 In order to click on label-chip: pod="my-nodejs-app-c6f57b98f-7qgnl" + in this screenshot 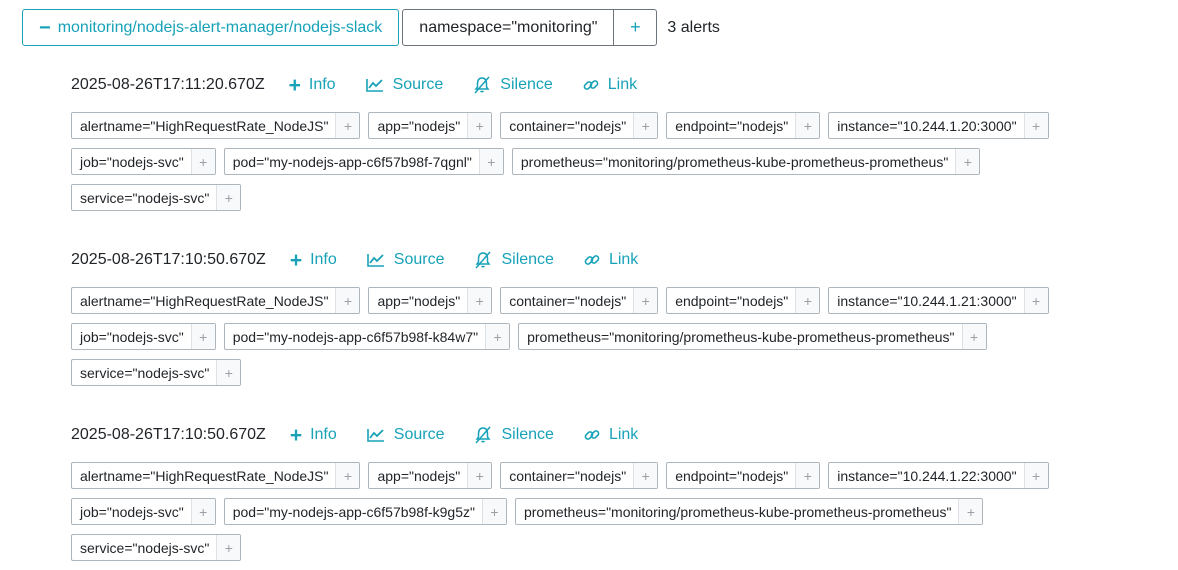, I will do `click(363, 161)`.